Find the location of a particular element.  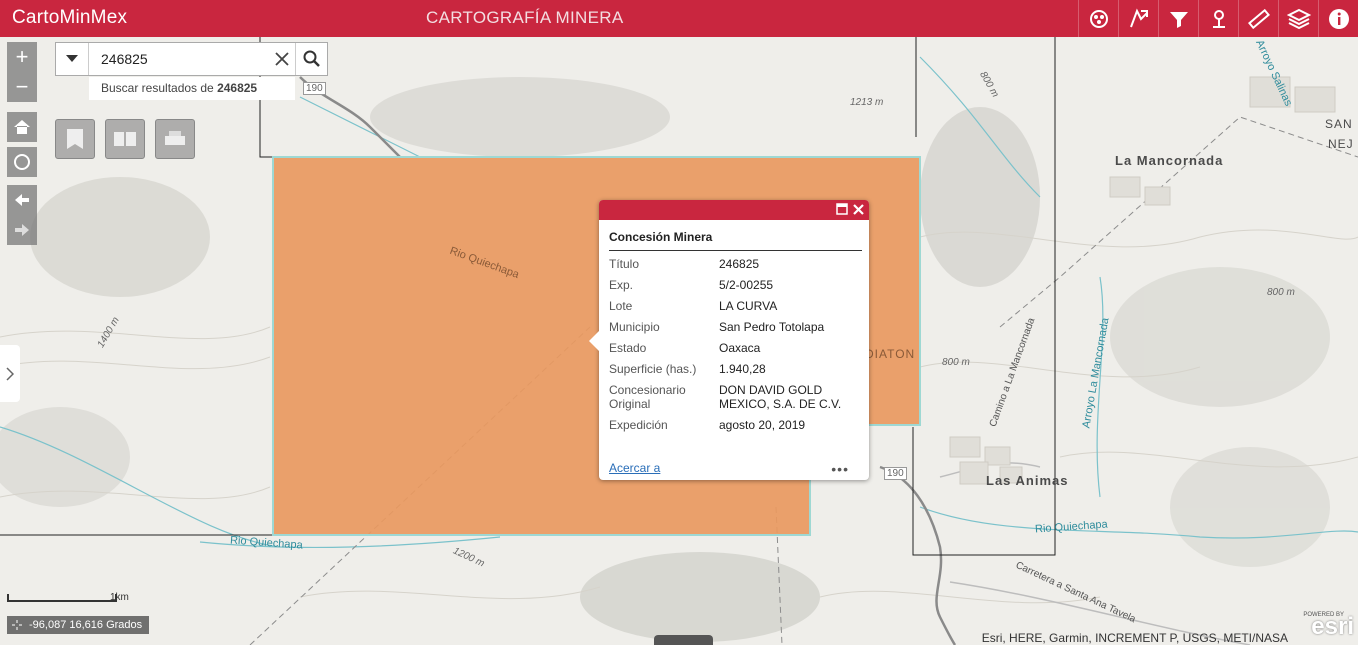

attribute-row: Título 246825 is located at coordinates (734, 265).